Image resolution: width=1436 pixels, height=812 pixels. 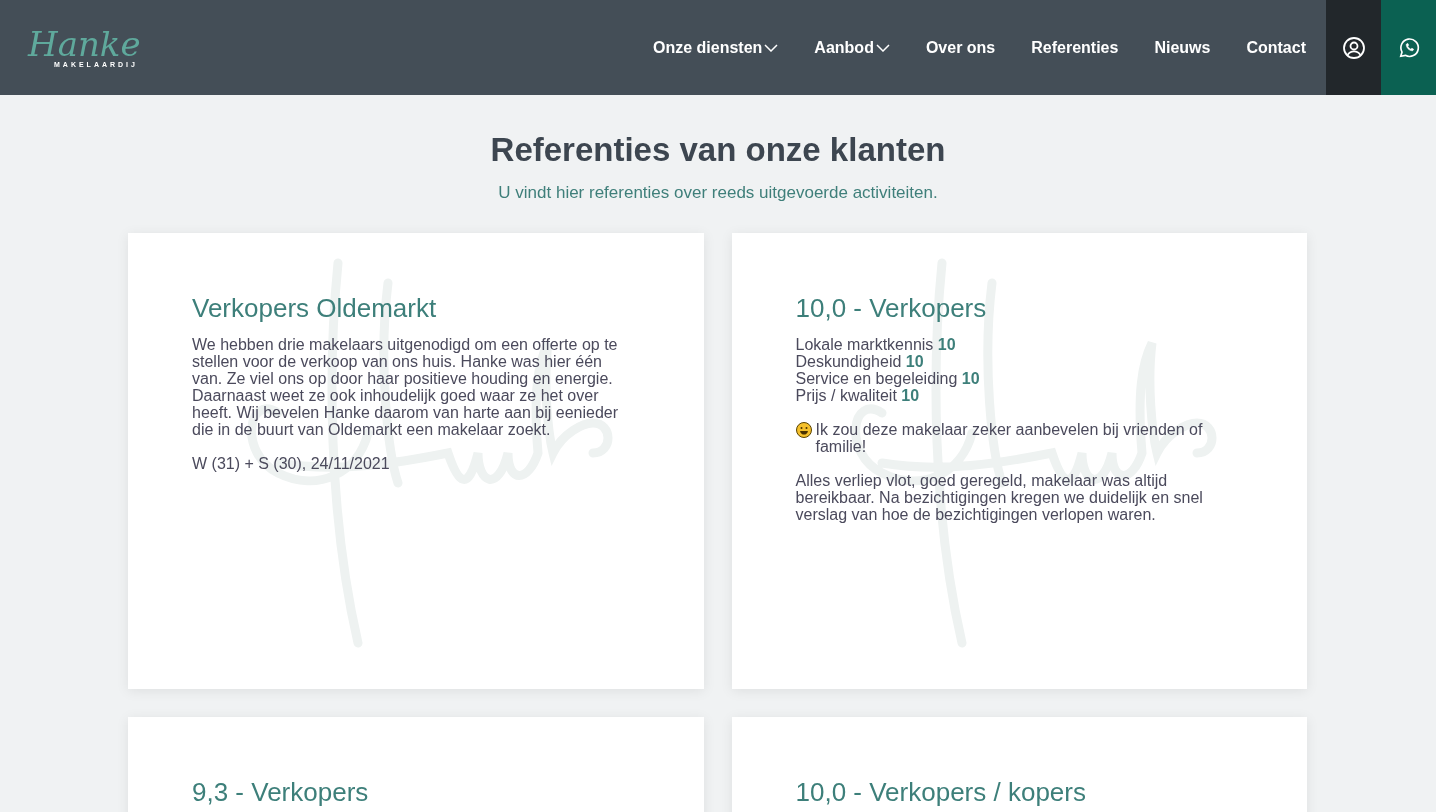 I want to click on phone-bubble-icon, so click(x=1408, y=47).